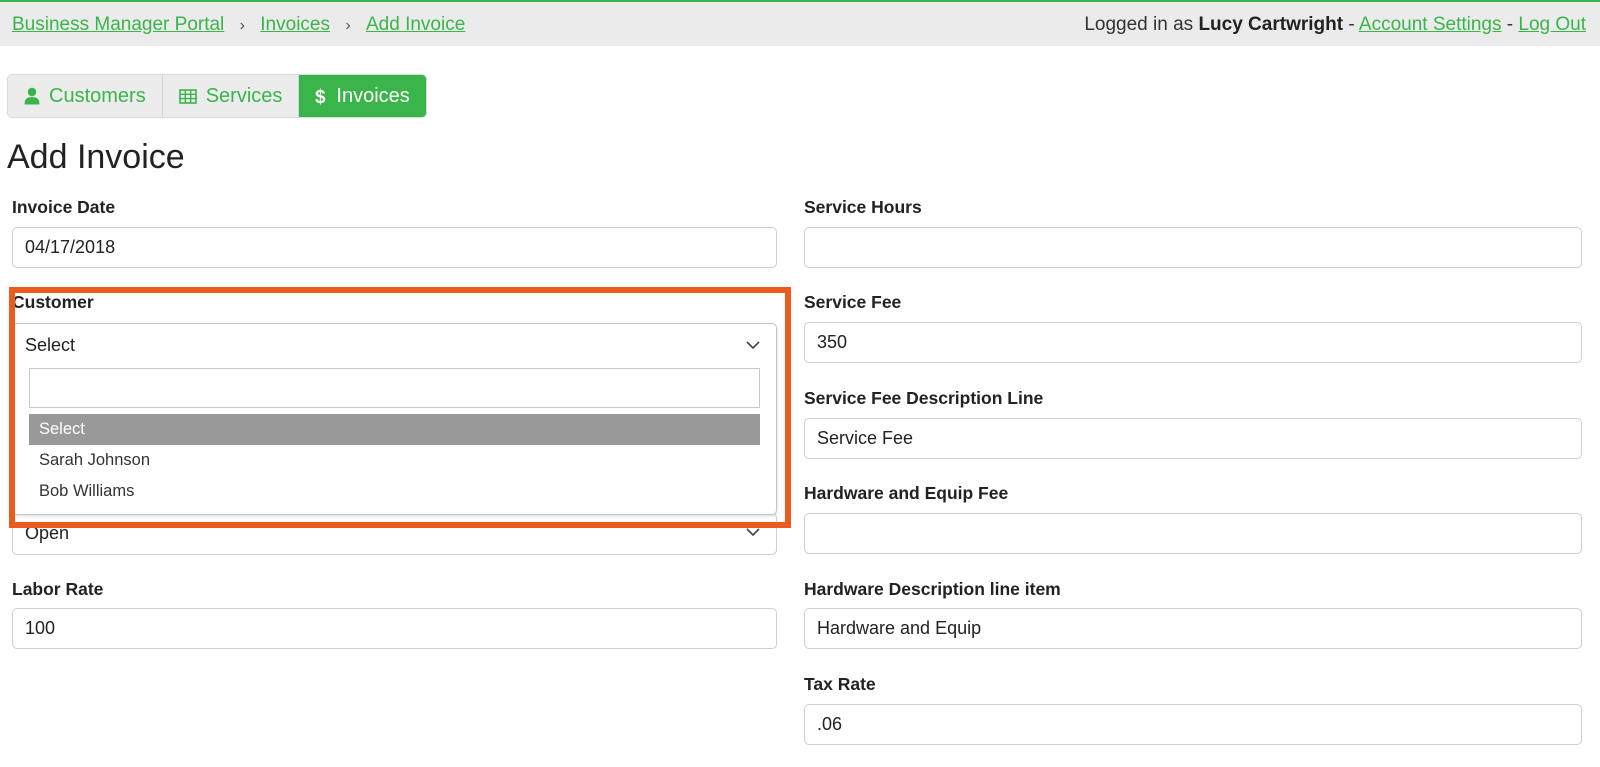 The height and width of the screenshot is (767, 1600). Describe the element at coordinates (1193, 438) in the screenshot. I see `service-fee-description-input: Service Fee` at that location.